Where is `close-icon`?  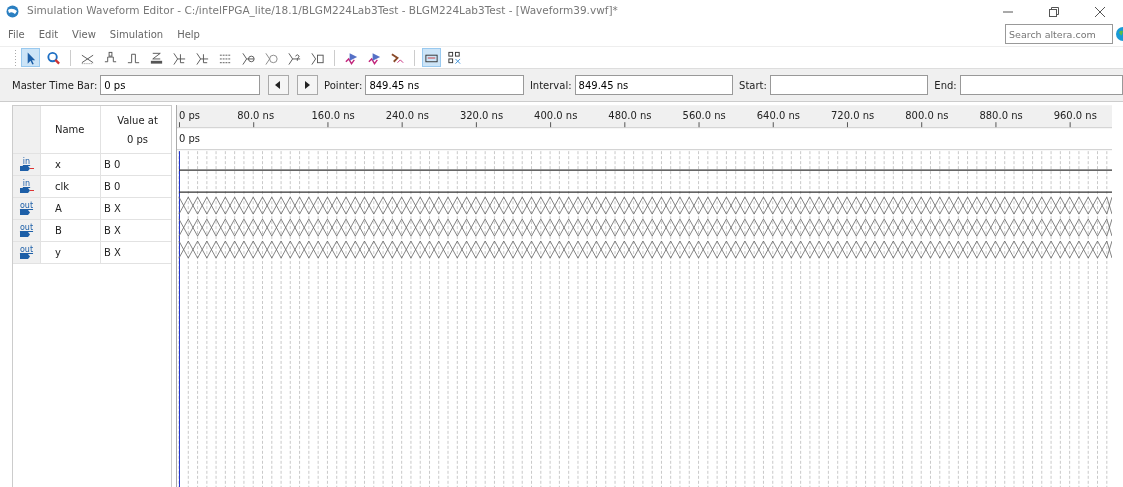
close-icon is located at coordinates (1100, 11).